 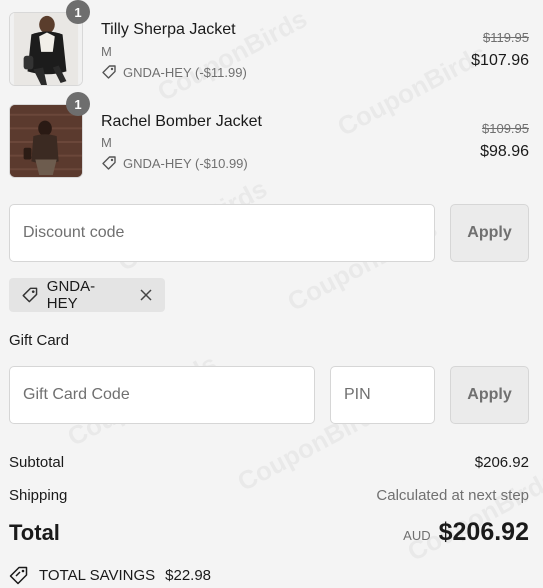 What do you see at coordinates (97, 575) in the screenshot?
I see `total-savings-label: TOTAL SAVINGS` at bounding box center [97, 575].